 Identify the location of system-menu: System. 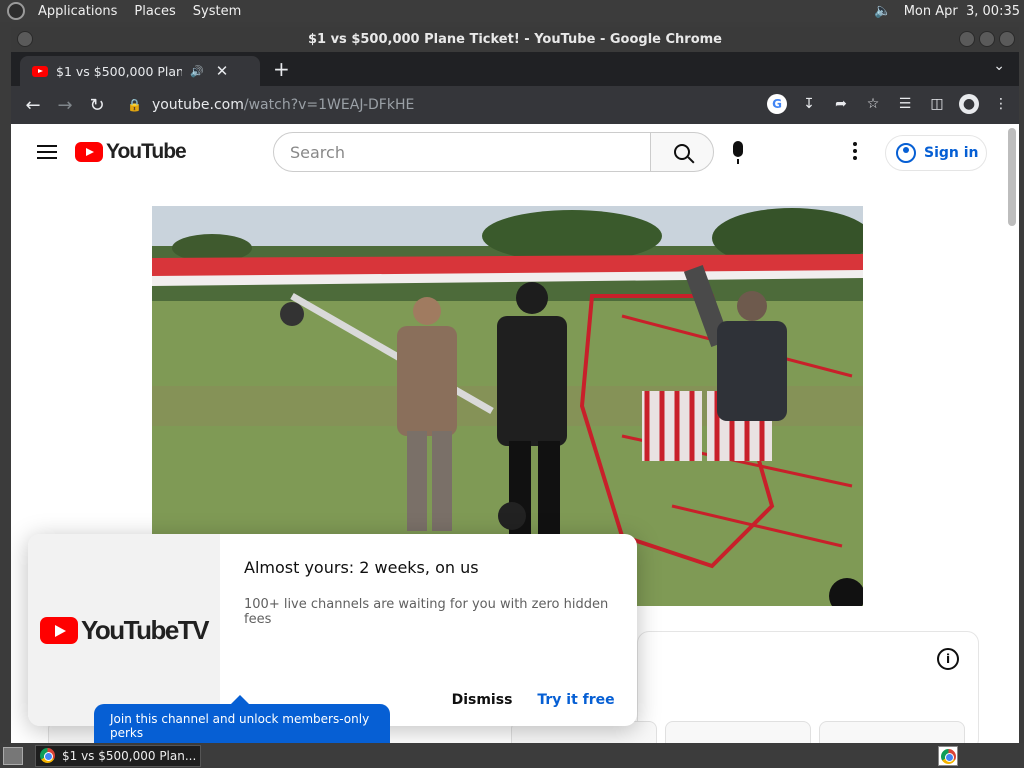
(217, 11).